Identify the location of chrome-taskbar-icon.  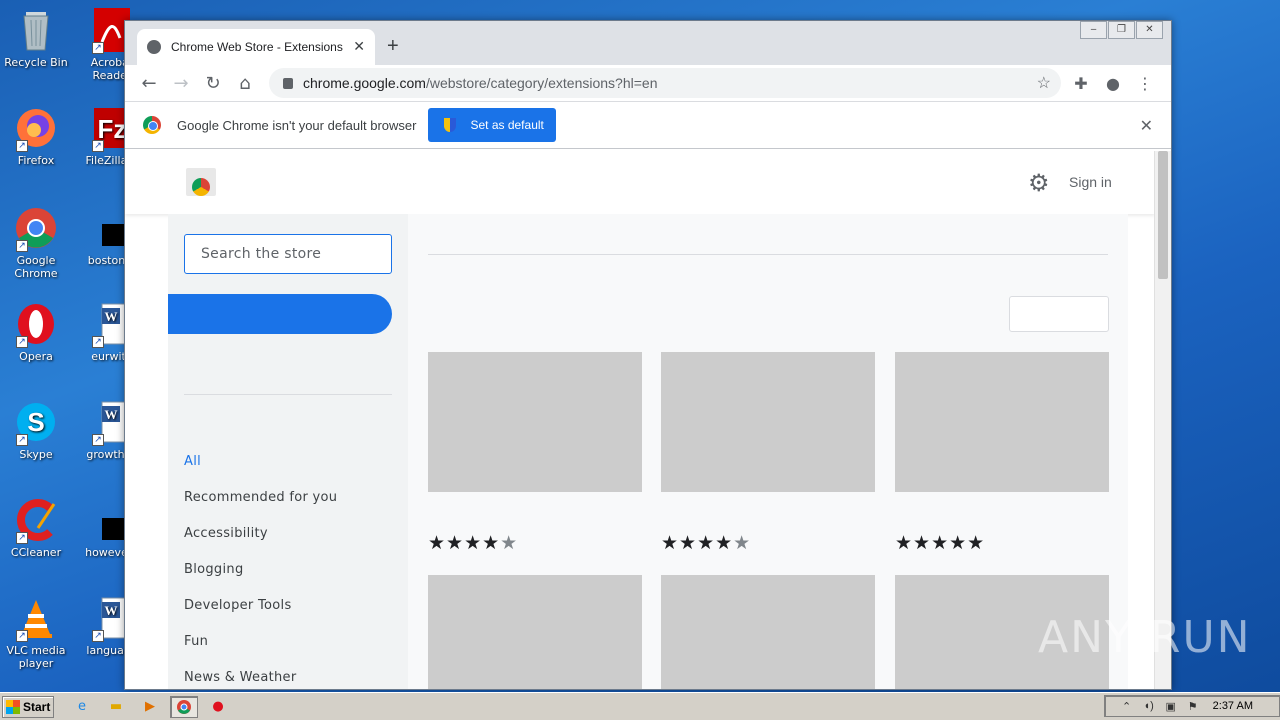
(184, 706).